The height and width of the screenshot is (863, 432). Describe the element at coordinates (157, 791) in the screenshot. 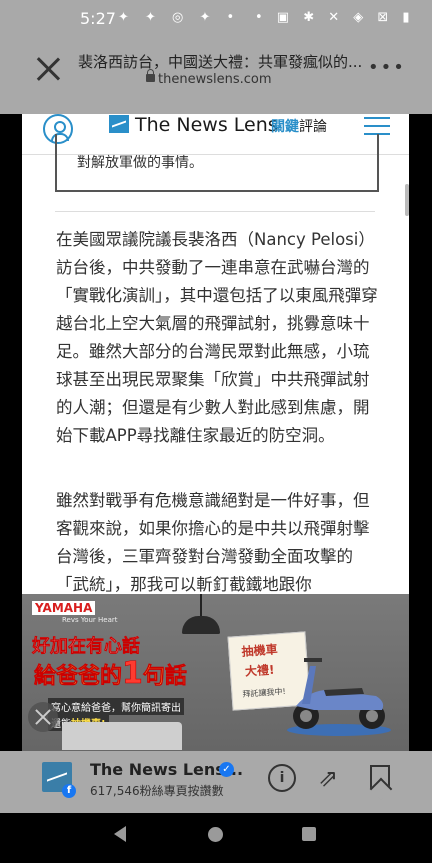

I see `facebook-page-likes: 617,546粉絲專頁按讚數` at that location.